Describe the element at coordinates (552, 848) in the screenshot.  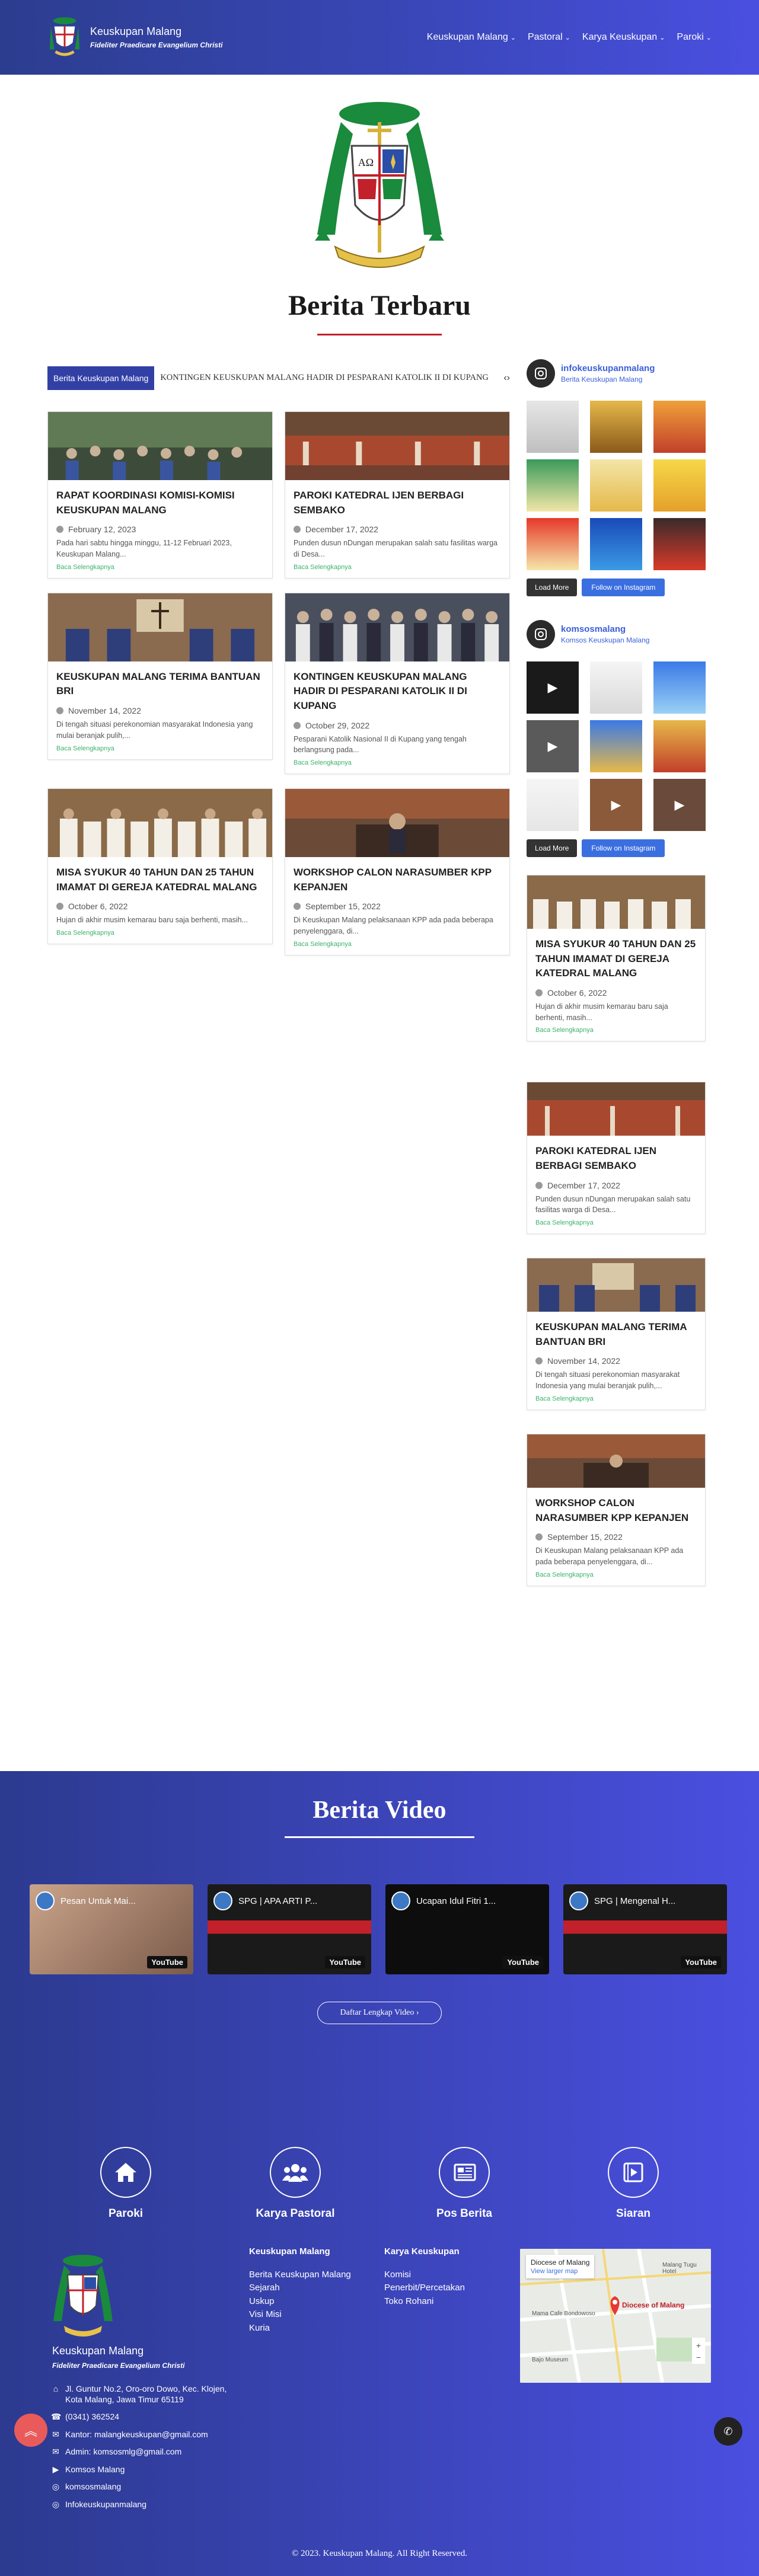
I see `load-more-button: Load More` at that location.